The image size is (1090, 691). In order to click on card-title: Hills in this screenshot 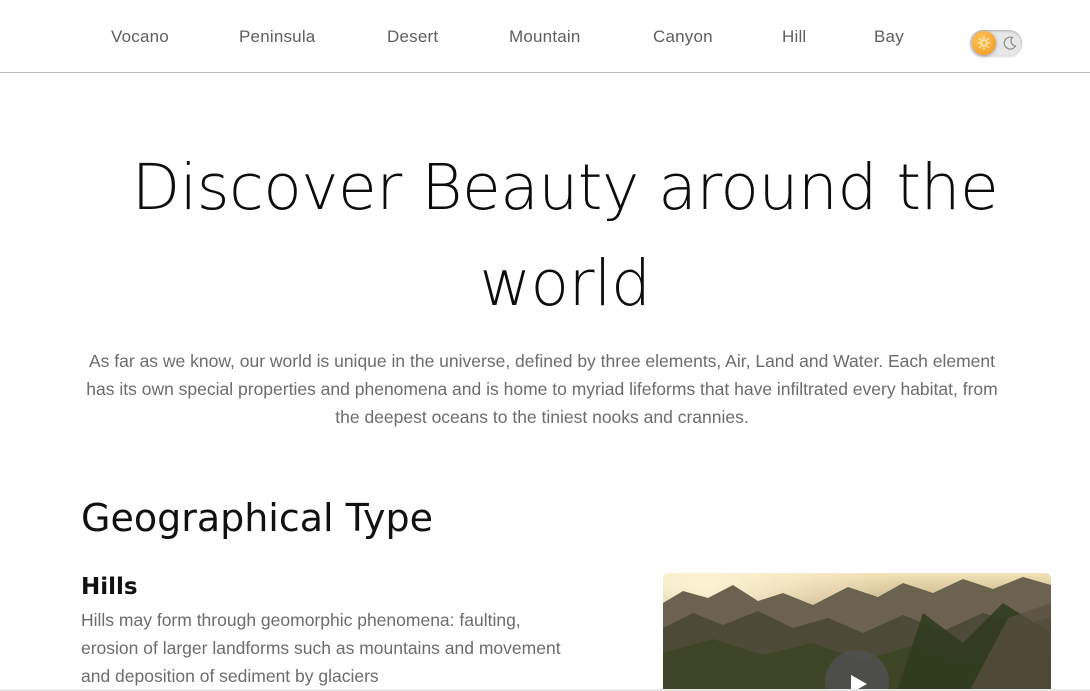, I will do `click(109, 587)`.